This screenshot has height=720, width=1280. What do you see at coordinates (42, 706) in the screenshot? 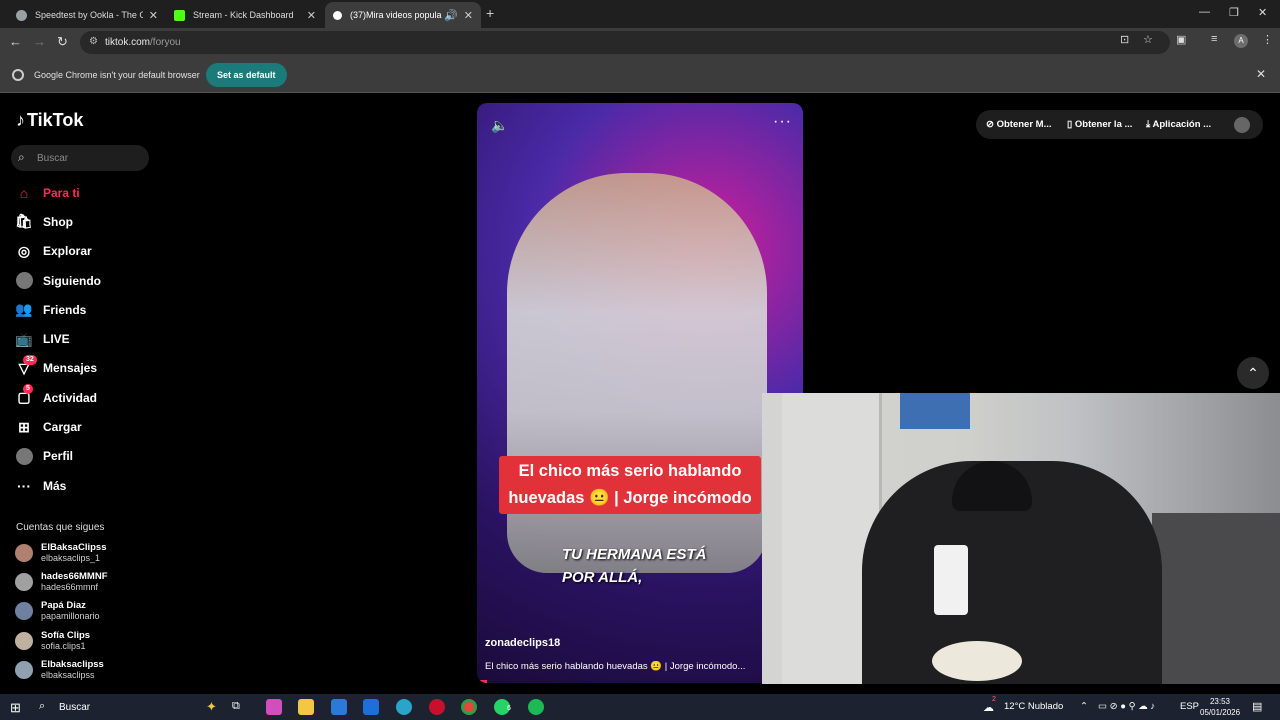
I see `search-icon: ⌕` at bounding box center [42, 706].